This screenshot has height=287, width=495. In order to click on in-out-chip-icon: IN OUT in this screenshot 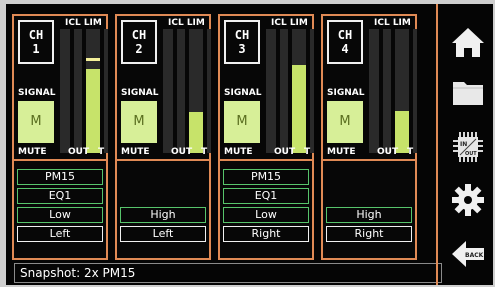, I will do `click(468, 147)`.